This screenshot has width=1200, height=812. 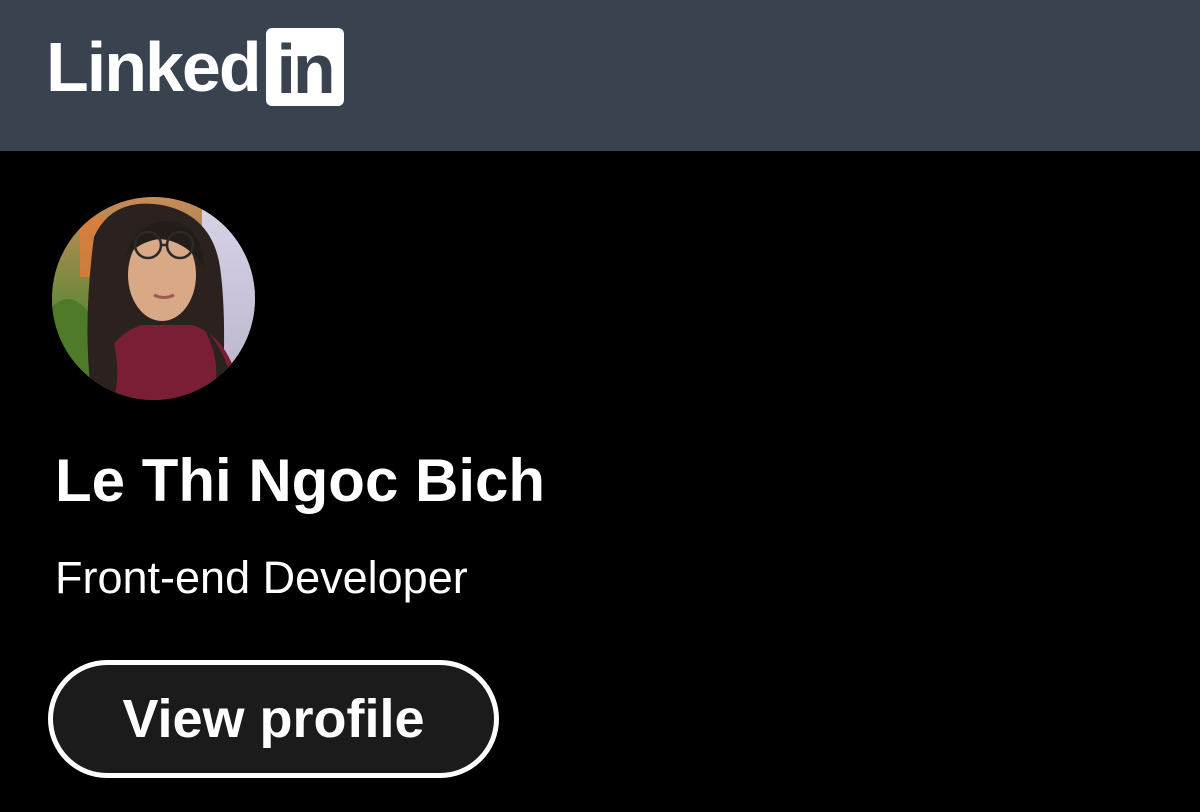 What do you see at coordinates (261, 577) in the screenshot?
I see `profile-headline: Front-end Developer` at bounding box center [261, 577].